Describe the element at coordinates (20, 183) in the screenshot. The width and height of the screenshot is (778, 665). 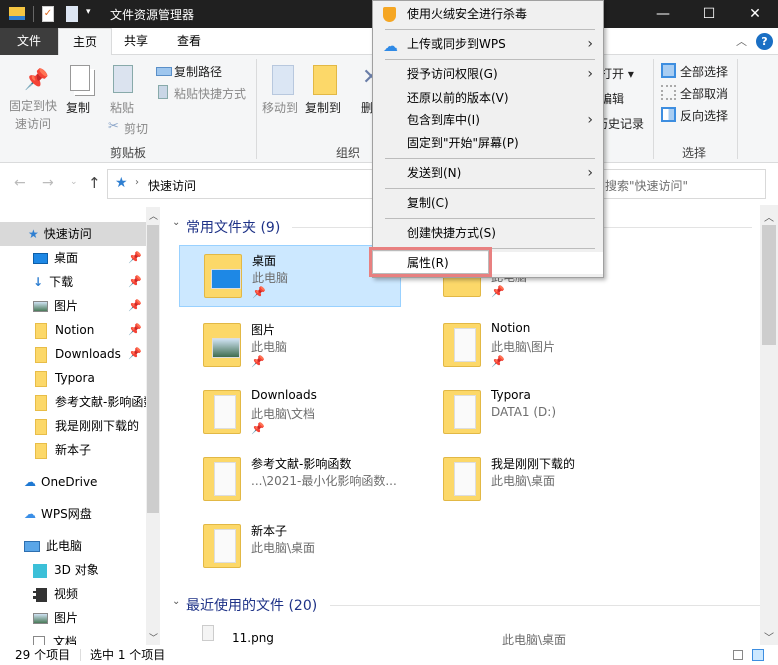
I see `back-button: ←` at that location.